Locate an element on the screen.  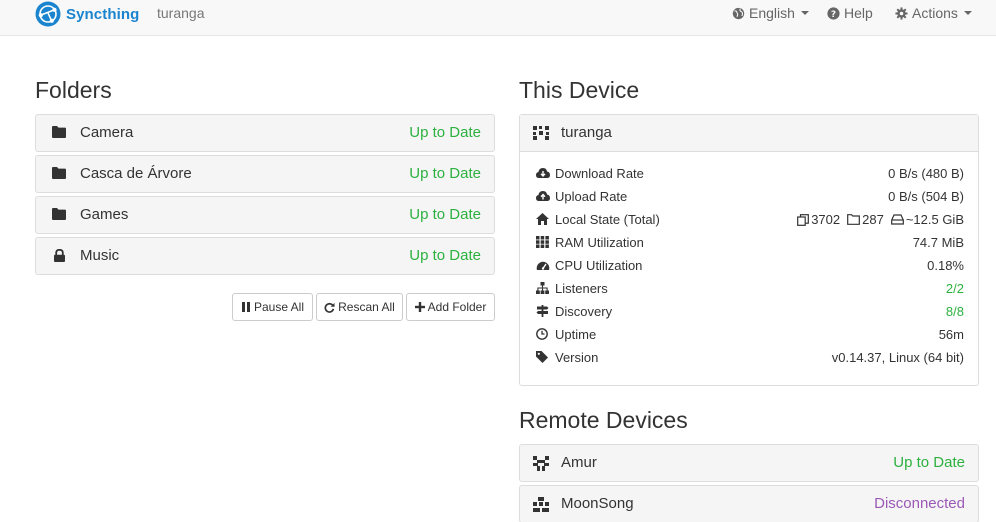
this-device-header: turanga is located at coordinates (749, 133).